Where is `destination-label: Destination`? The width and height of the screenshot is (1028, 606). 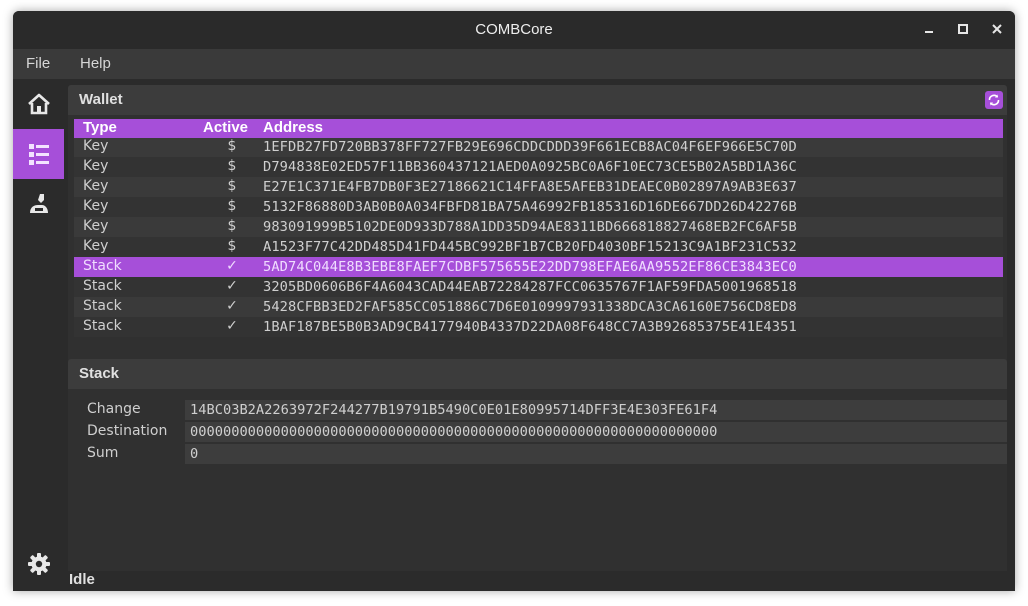 destination-label: Destination is located at coordinates (127, 431).